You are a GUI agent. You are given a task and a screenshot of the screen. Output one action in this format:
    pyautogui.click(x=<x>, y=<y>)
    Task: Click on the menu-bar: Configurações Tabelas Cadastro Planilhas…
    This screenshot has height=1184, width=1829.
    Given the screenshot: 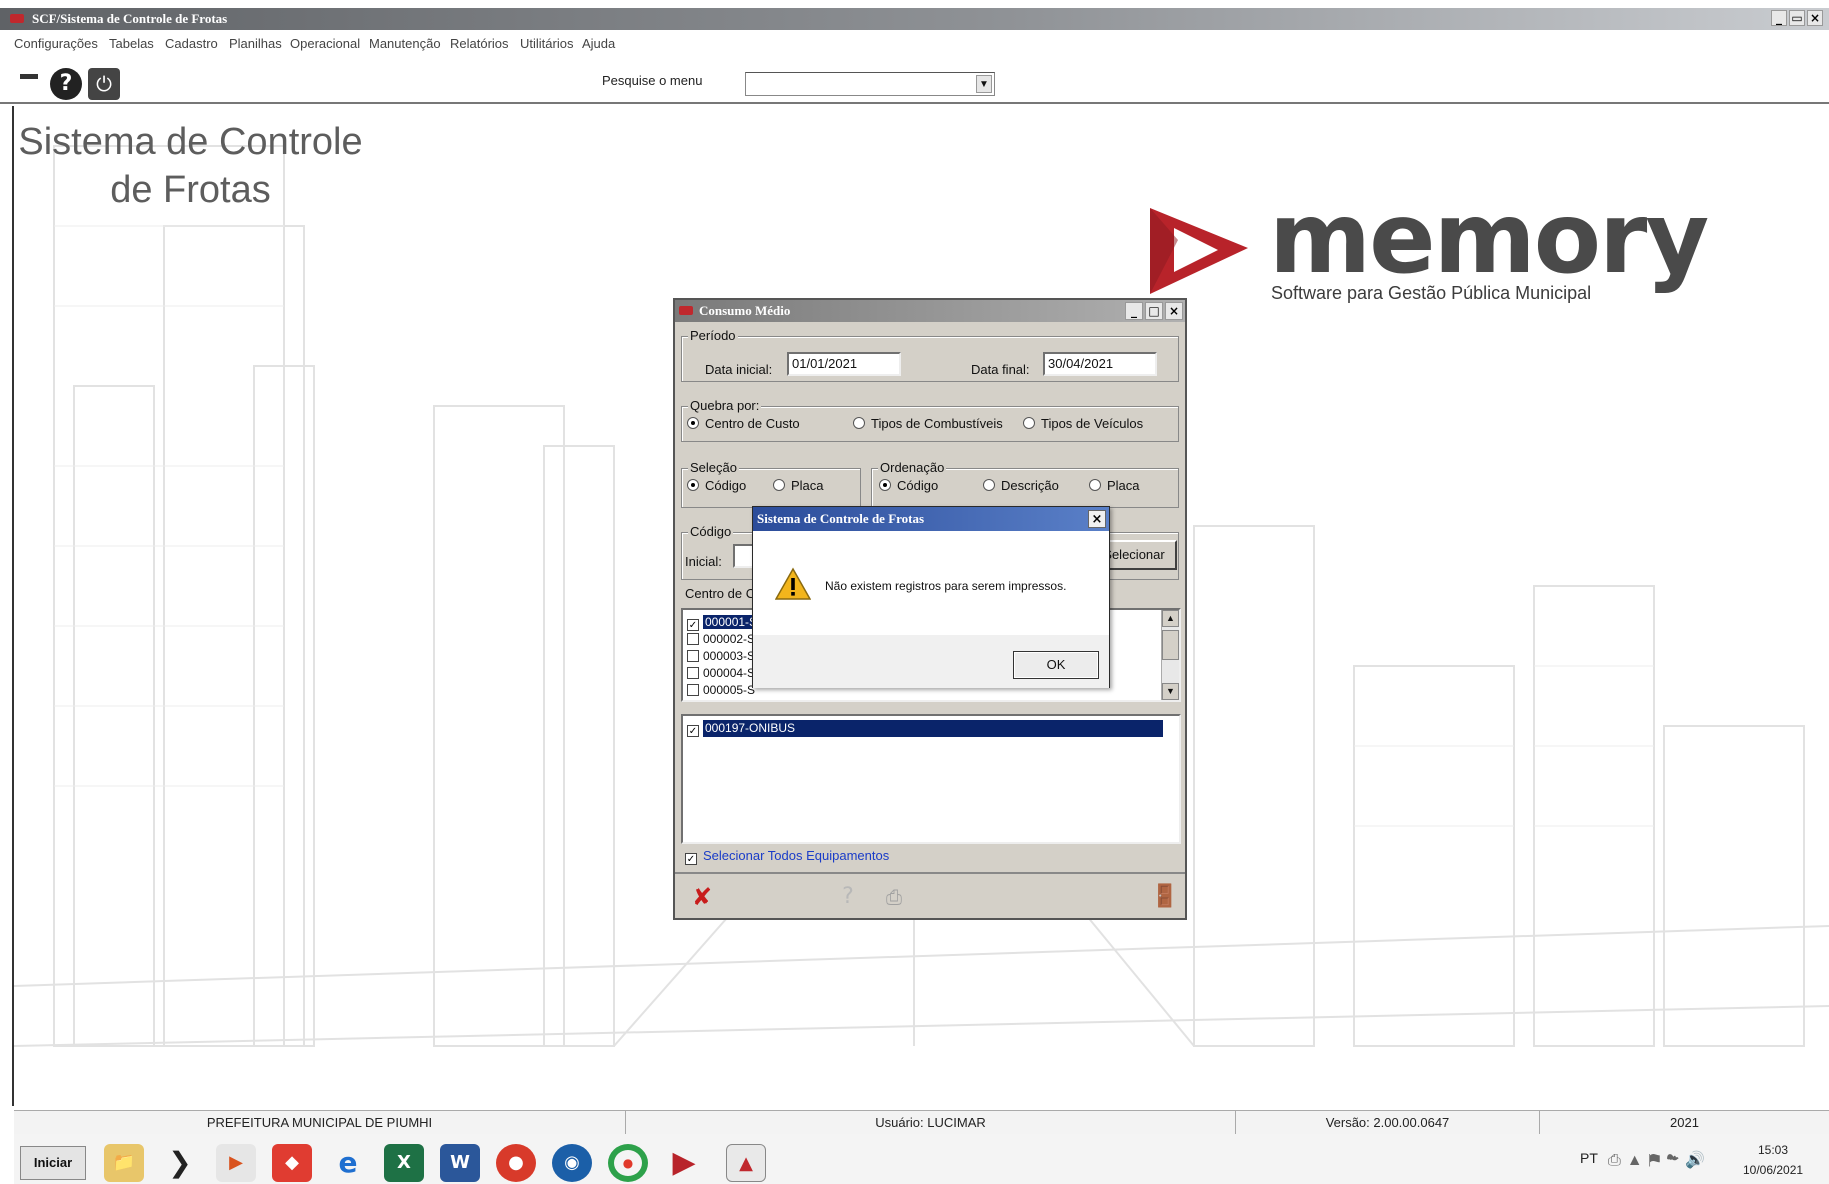 What is the action you would take?
    pyautogui.click(x=914, y=44)
    